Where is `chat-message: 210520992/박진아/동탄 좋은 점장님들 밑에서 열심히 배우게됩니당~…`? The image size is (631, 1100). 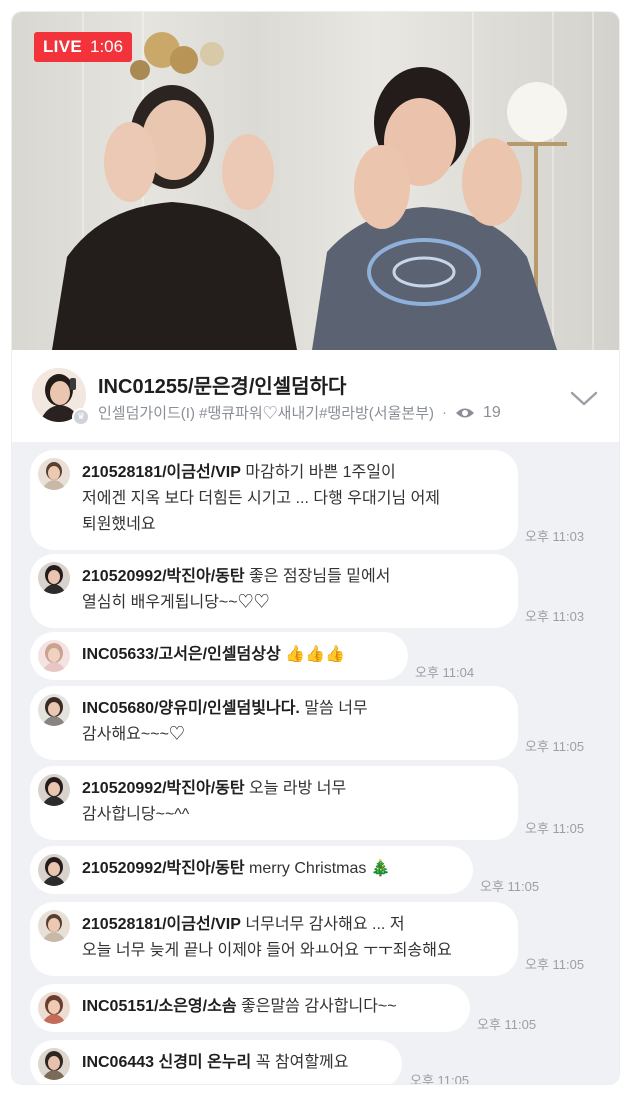 chat-message: 210520992/박진아/동탄 좋은 점장님들 밑에서 열심히 배우게됩니당~… is located at coordinates (307, 591).